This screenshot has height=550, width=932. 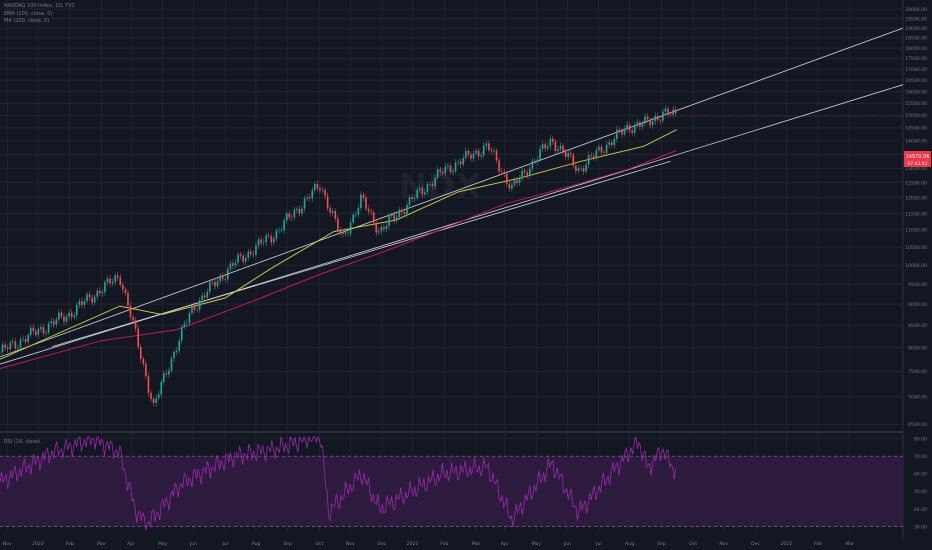 I want to click on ma1-legend: EMA (100, close, 0), so click(x=28, y=14).